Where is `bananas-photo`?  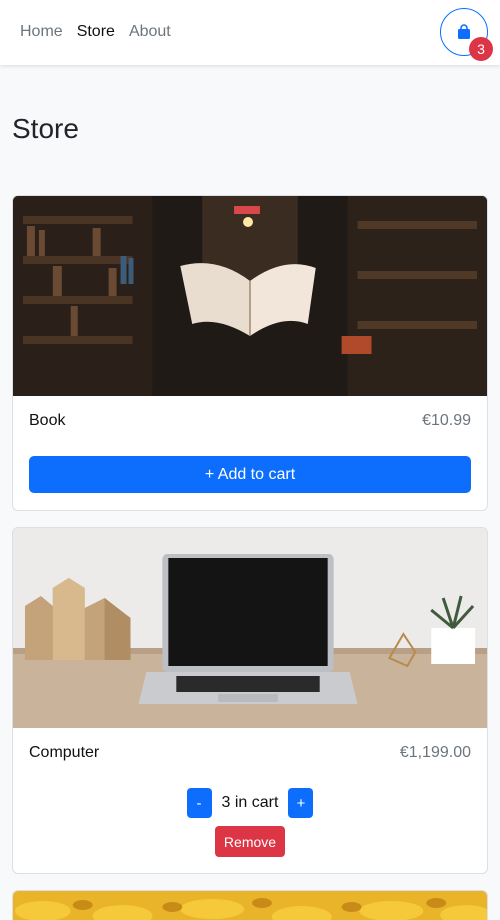 bananas-photo is located at coordinates (250, 905).